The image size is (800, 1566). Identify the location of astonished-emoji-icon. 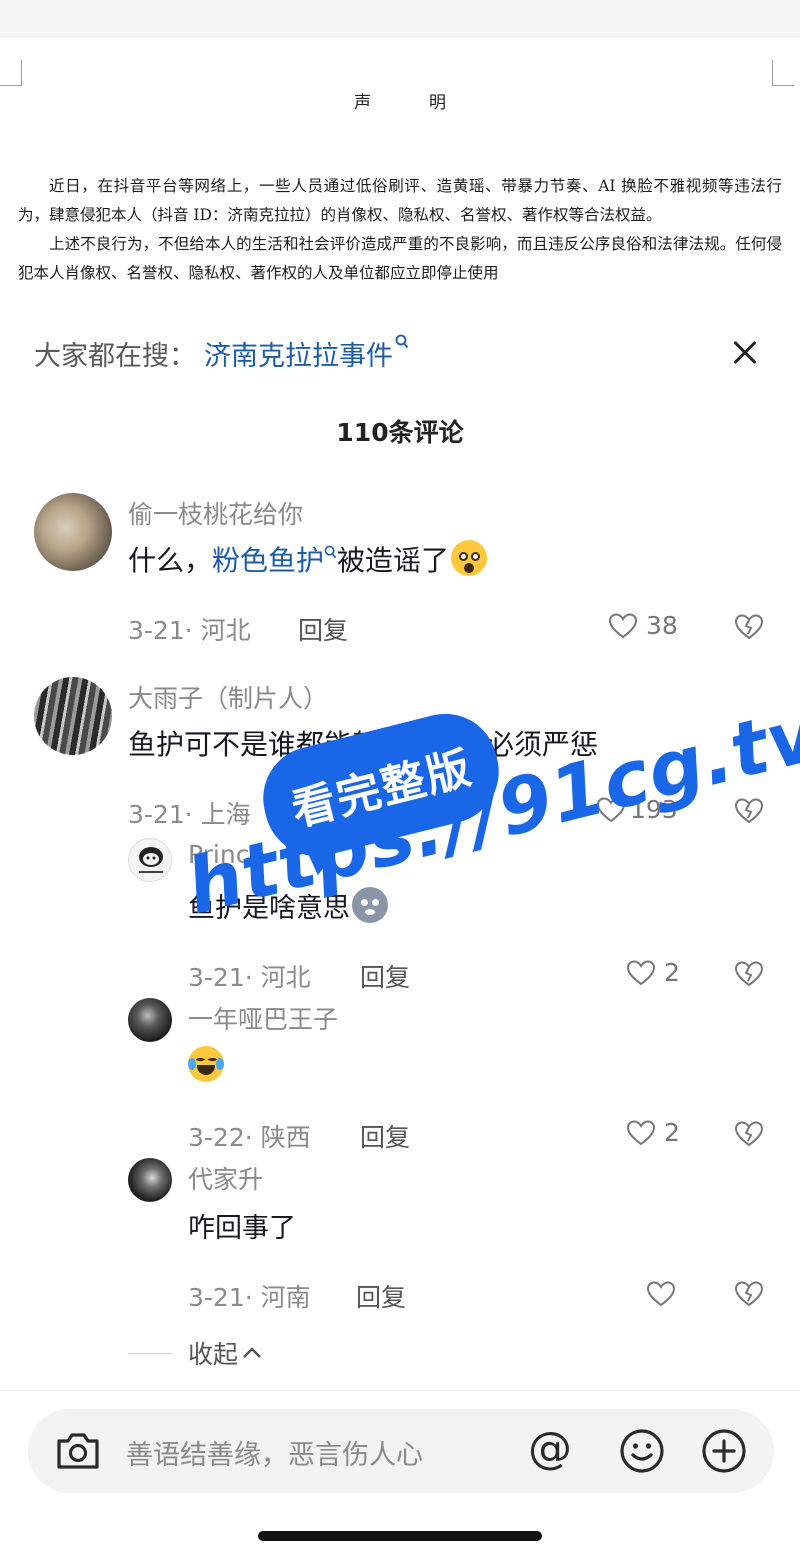
(469, 558).